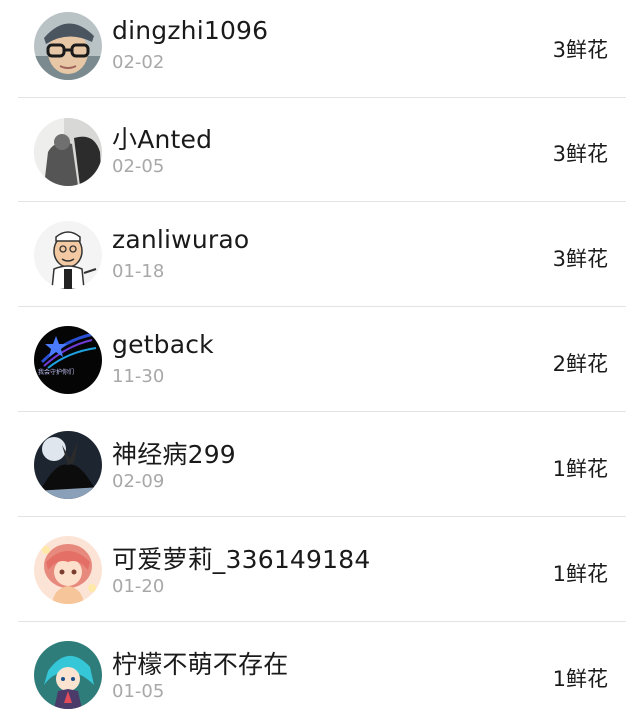 This screenshot has height=727, width=640. Describe the element at coordinates (68, 360) in the screenshot. I see `shooting-star-icon: 我会守护你们` at that location.